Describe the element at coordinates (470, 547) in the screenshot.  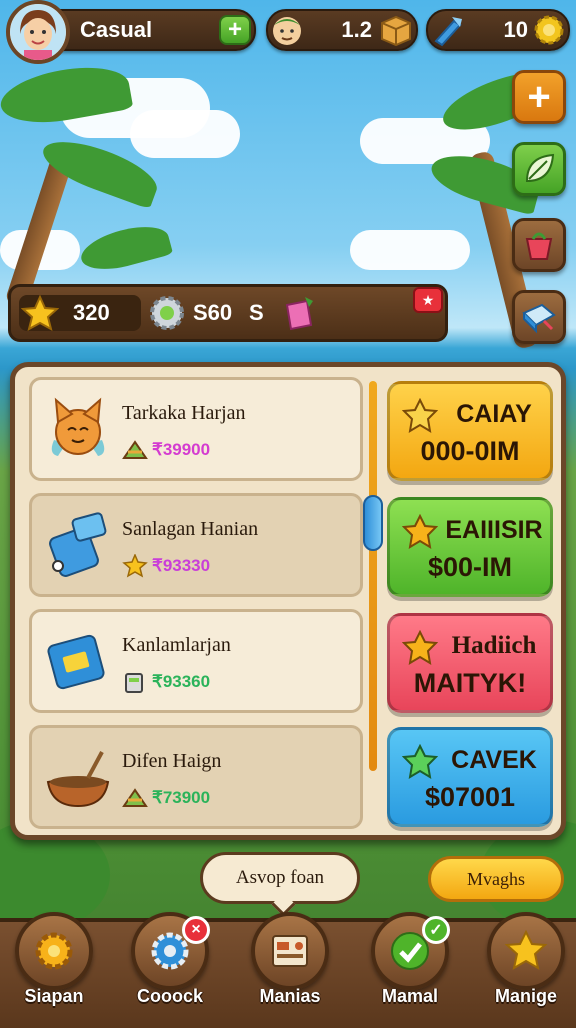
I see `offer-button: EAIIISIR $00-IM` at that location.